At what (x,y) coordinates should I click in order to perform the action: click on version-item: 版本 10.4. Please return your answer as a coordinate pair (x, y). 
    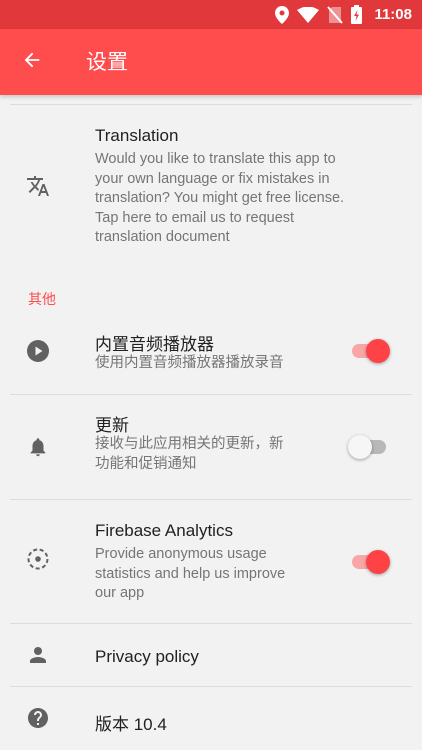
    Looking at the image, I should click on (211, 718).